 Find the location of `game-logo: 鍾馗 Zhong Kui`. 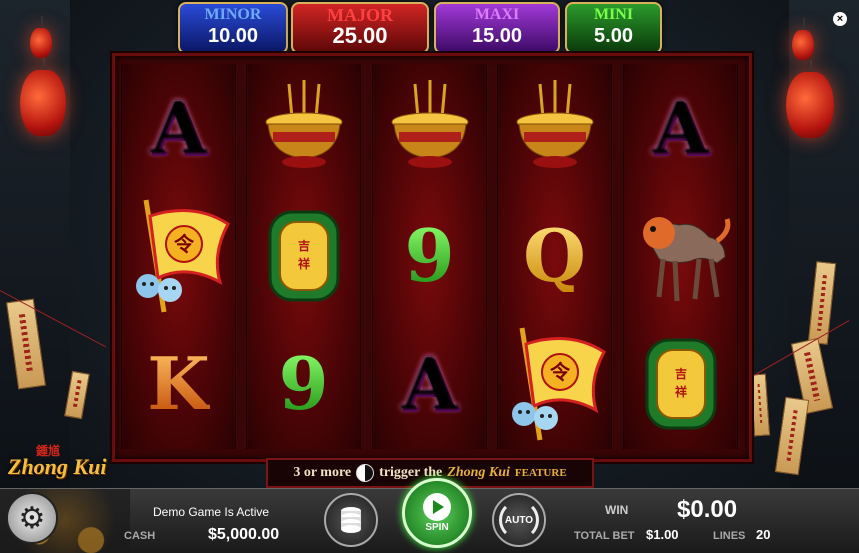

game-logo: 鍾馗 Zhong Kui is located at coordinates (64, 464).